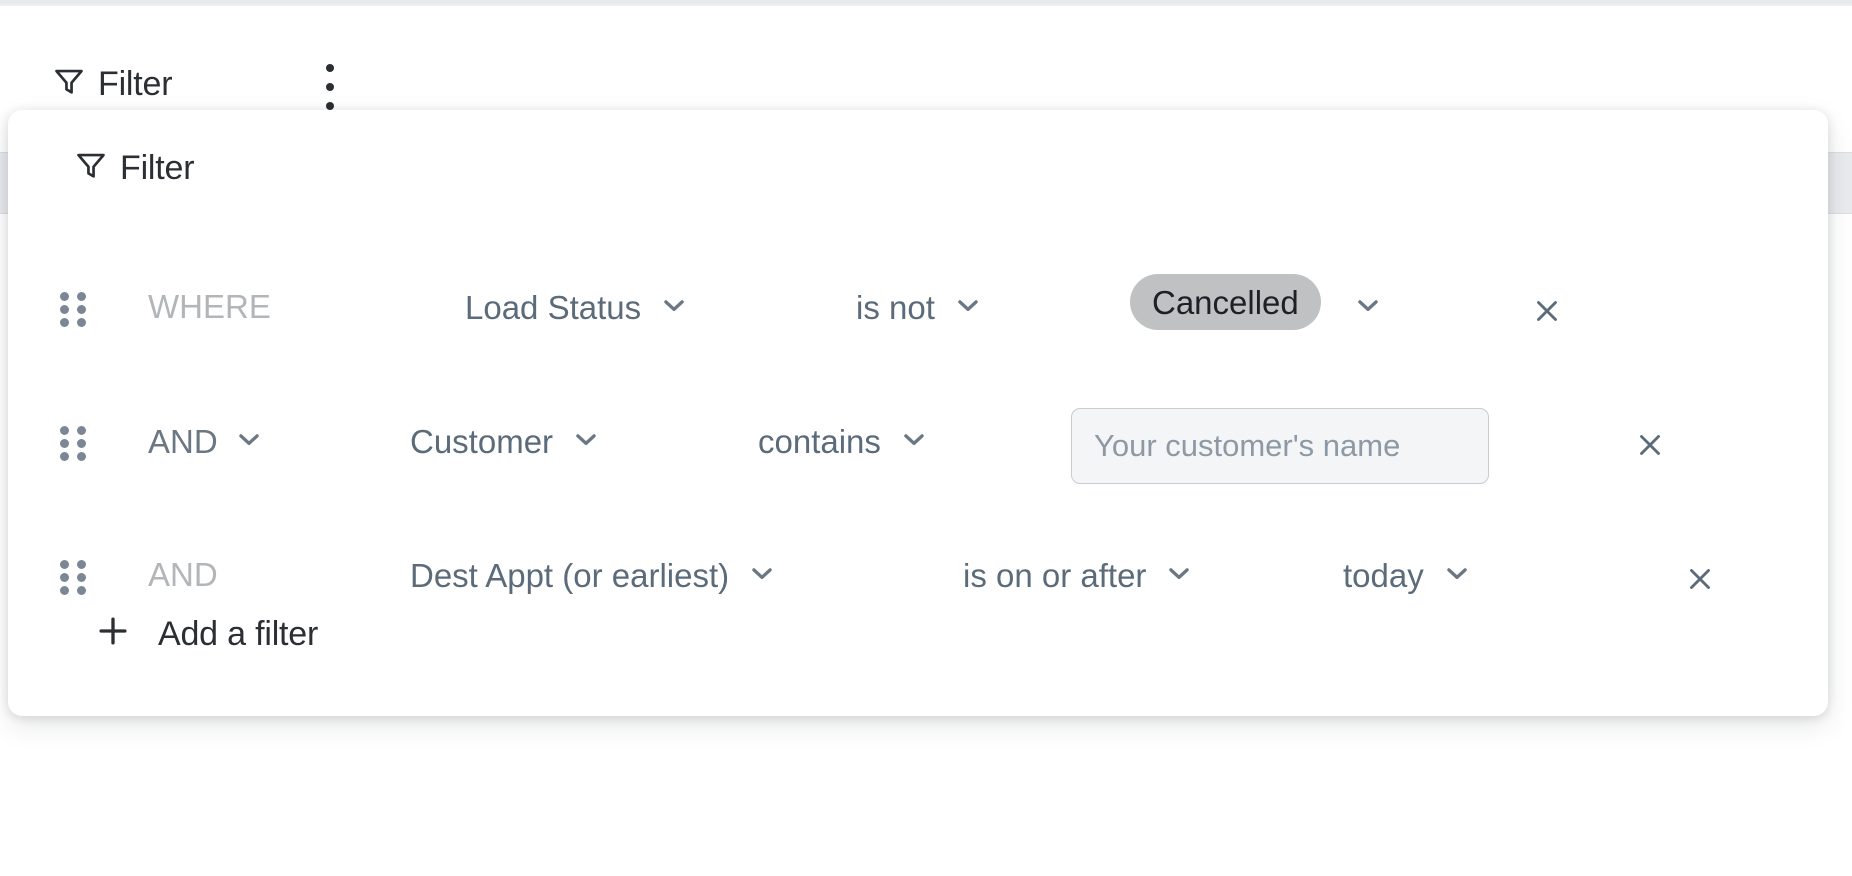 The width and height of the screenshot is (1852, 876). I want to click on filter-toolbar-label: Filter, so click(135, 83).